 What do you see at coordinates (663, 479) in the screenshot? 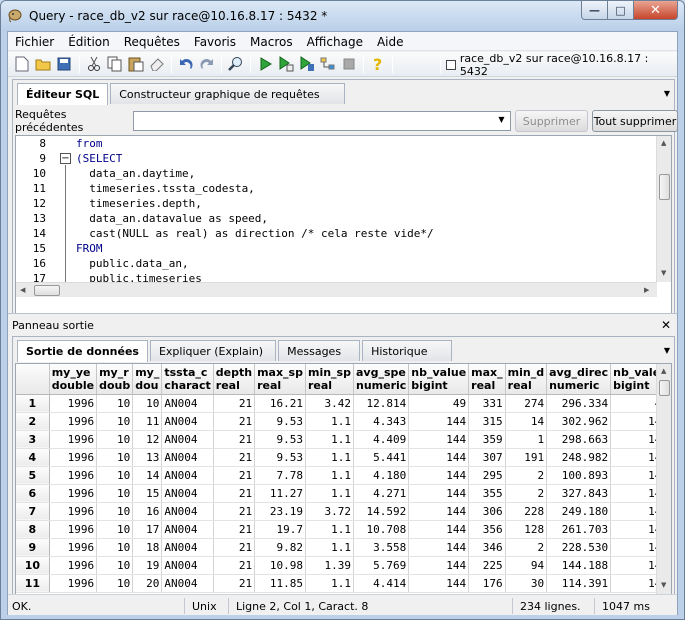
I see `grid-vertical-scrollbar: ▲ ▼` at bounding box center [663, 479].